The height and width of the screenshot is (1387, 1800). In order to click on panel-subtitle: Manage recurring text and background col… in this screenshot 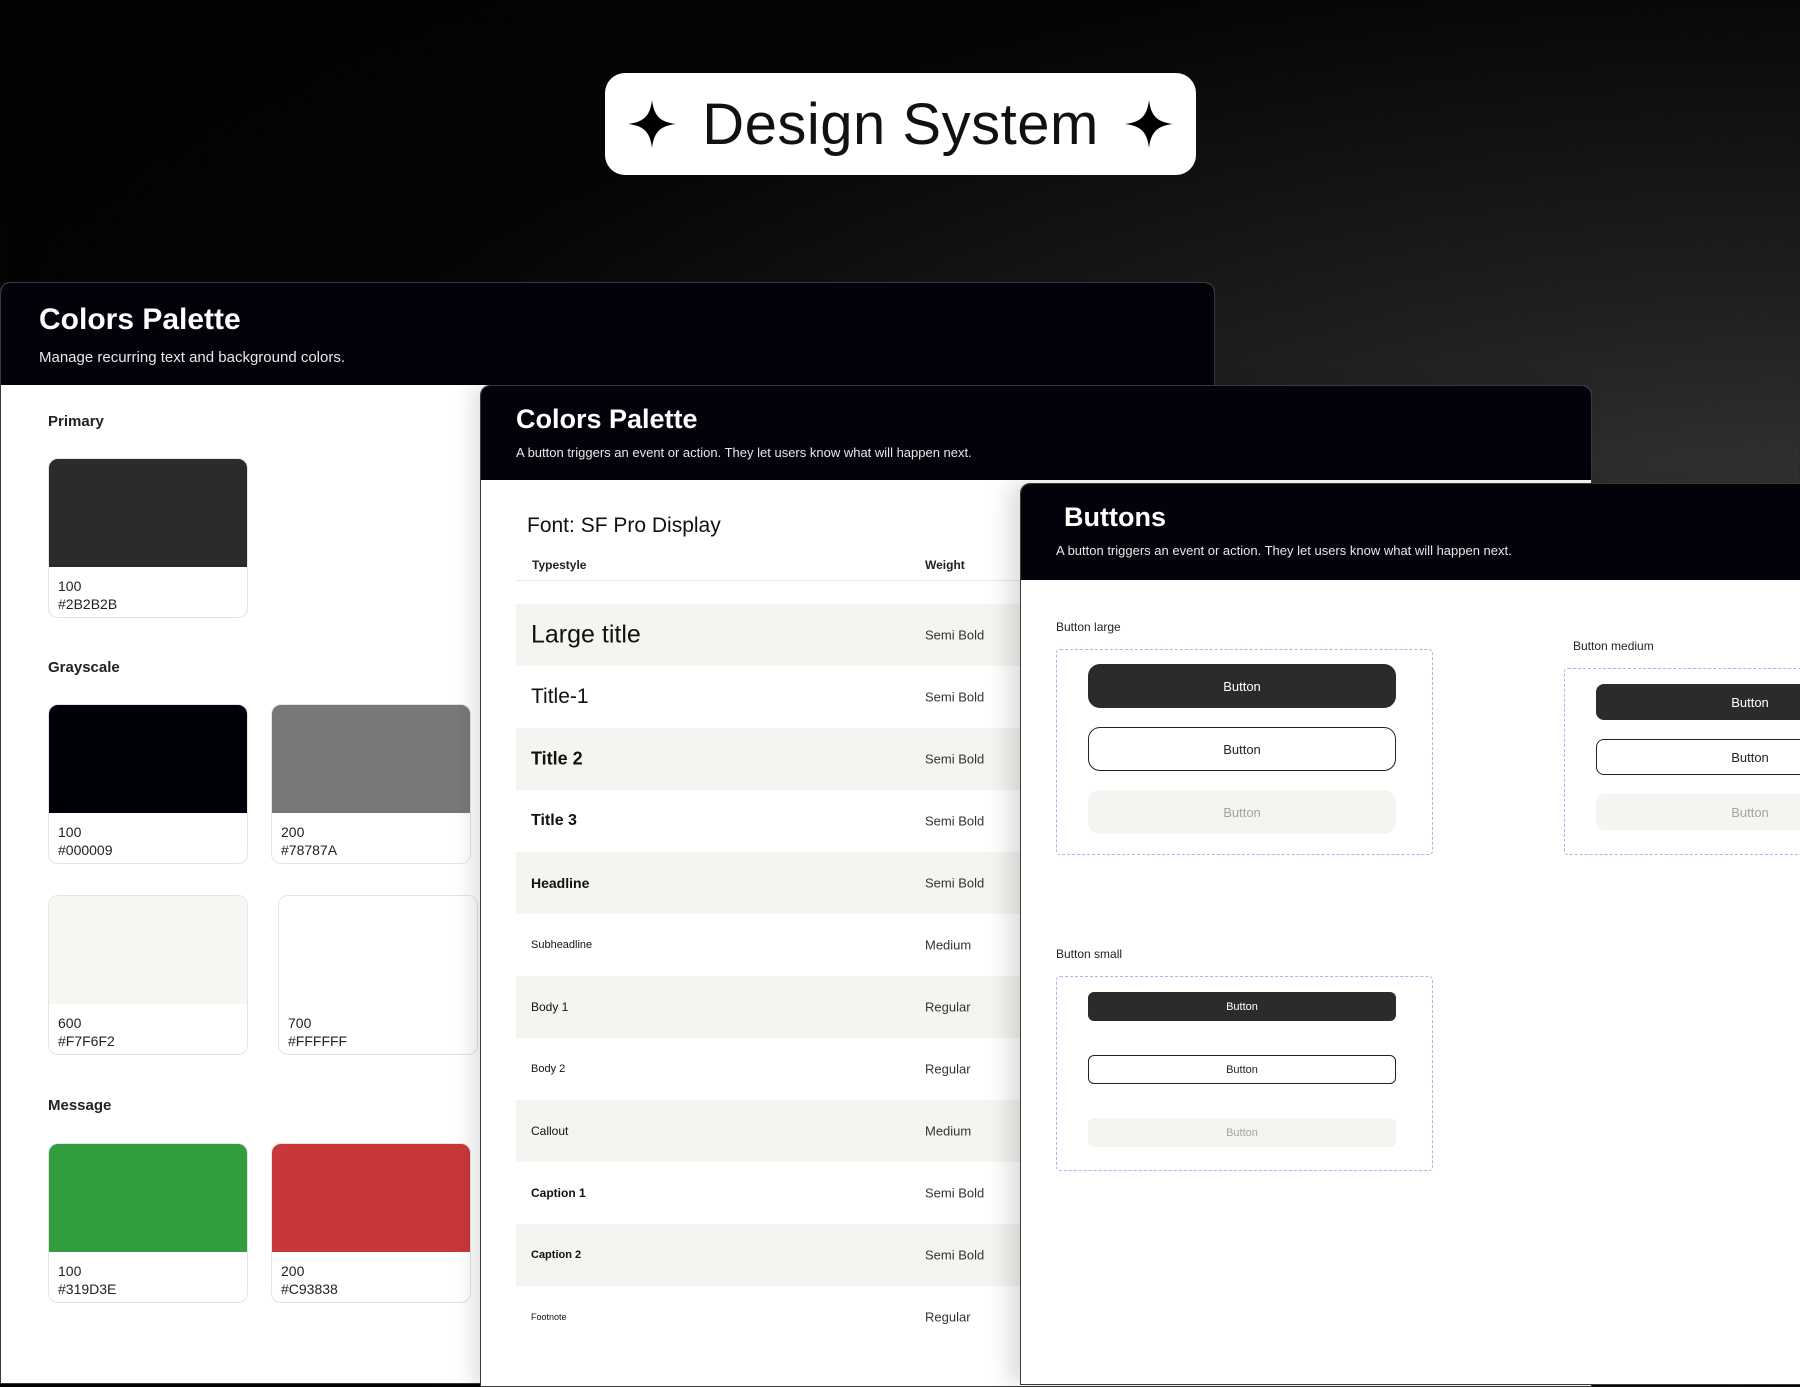, I will do `click(192, 357)`.